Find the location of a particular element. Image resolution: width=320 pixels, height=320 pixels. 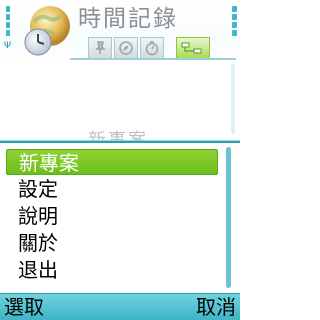

left-softkey-select: 選取 is located at coordinates (24, 307).